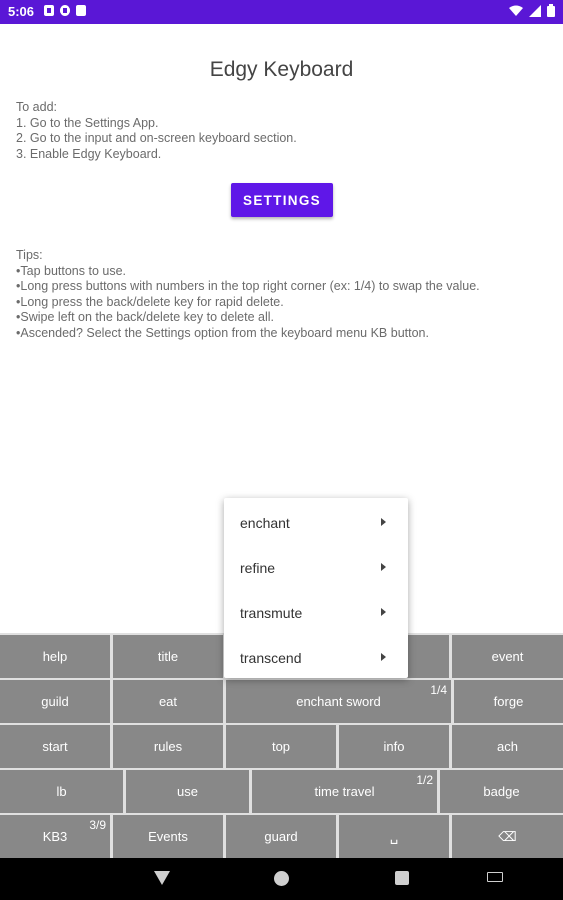 The height and width of the screenshot is (900, 563). Describe the element at coordinates (71, 270) in the screenshot. I see `tip-line: •Tap buttons to use.` at that location.